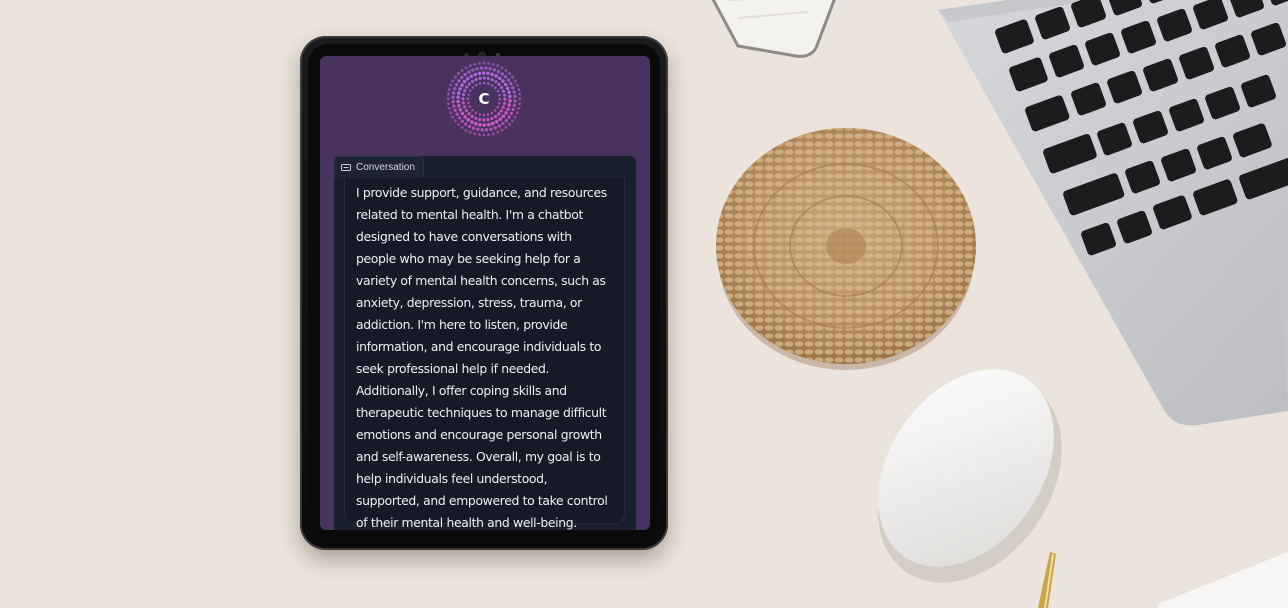 The width and height of the screenshot is (1288, 608). Describe the element at coordinates (1047, 580) in the screenshot. I see `gold-pen` at that location.